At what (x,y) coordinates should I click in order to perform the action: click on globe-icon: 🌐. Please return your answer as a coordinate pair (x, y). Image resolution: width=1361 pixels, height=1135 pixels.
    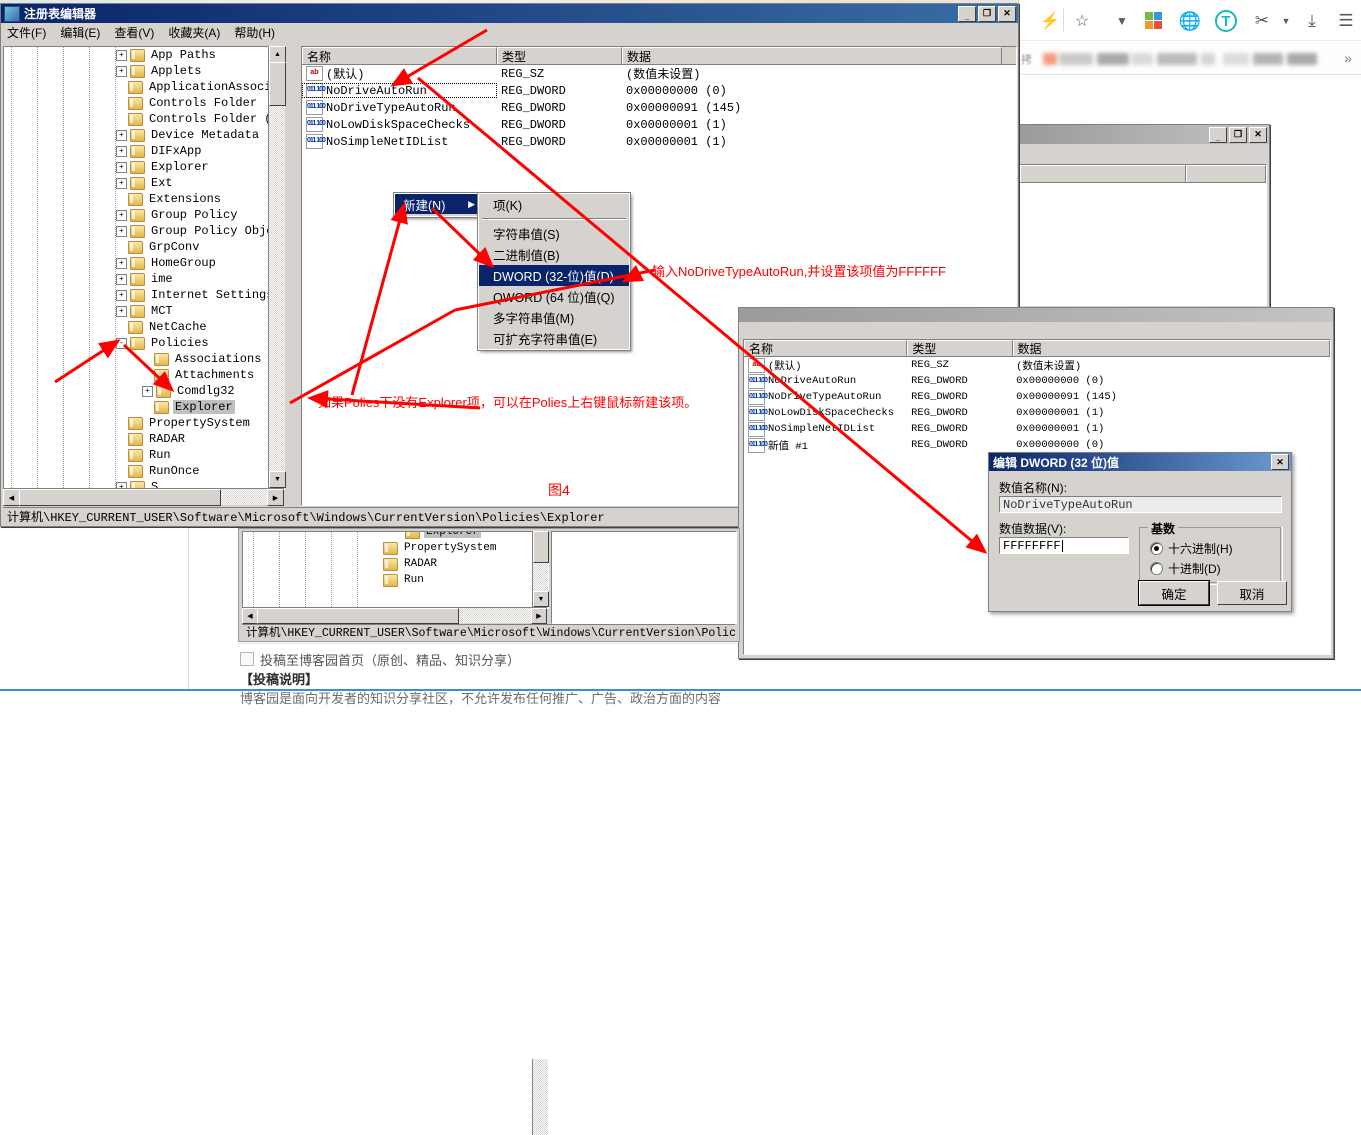
    Looking at the image, I should click on (1190, 21).